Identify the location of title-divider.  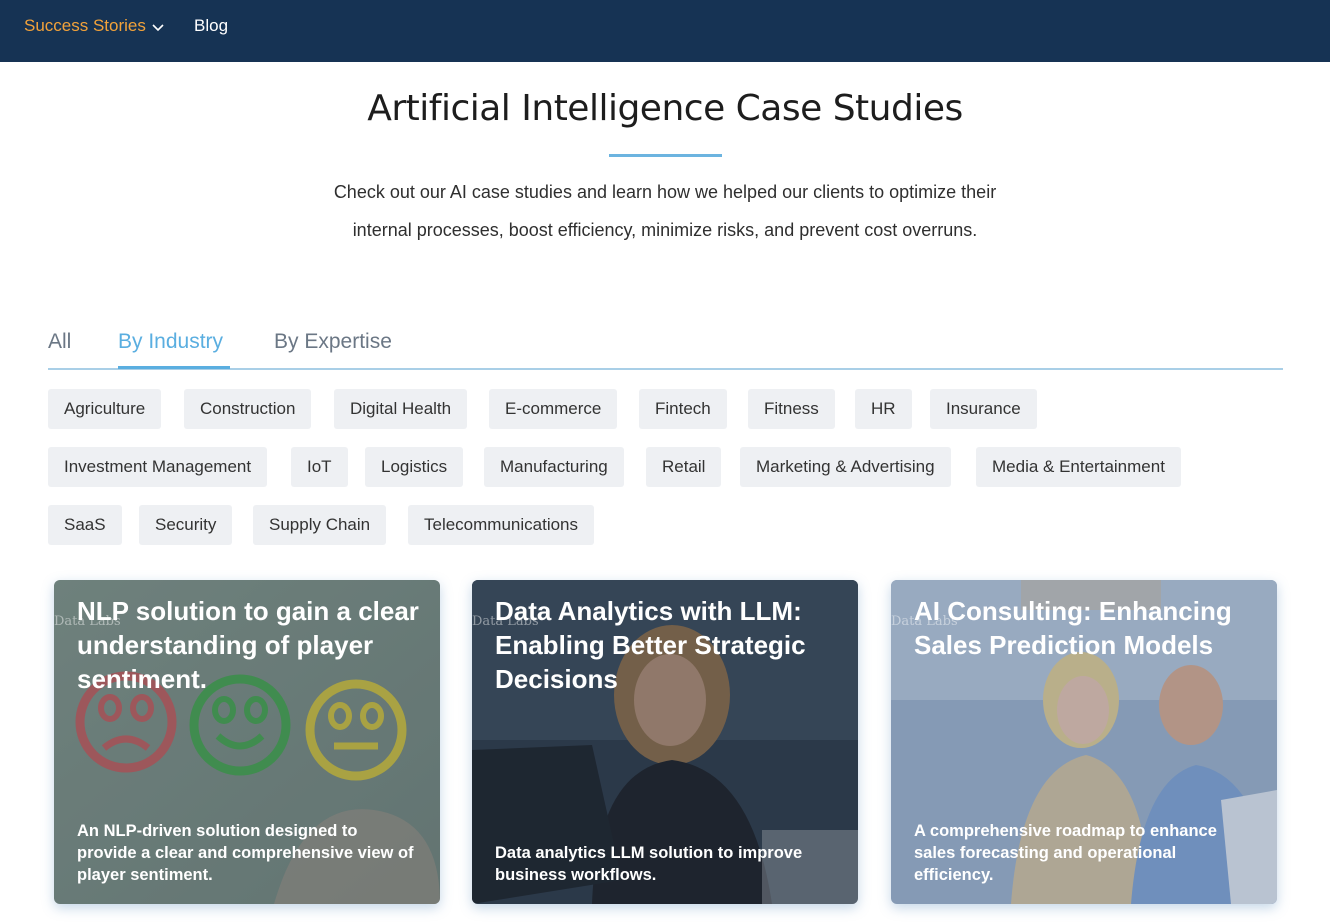
(665, 155).